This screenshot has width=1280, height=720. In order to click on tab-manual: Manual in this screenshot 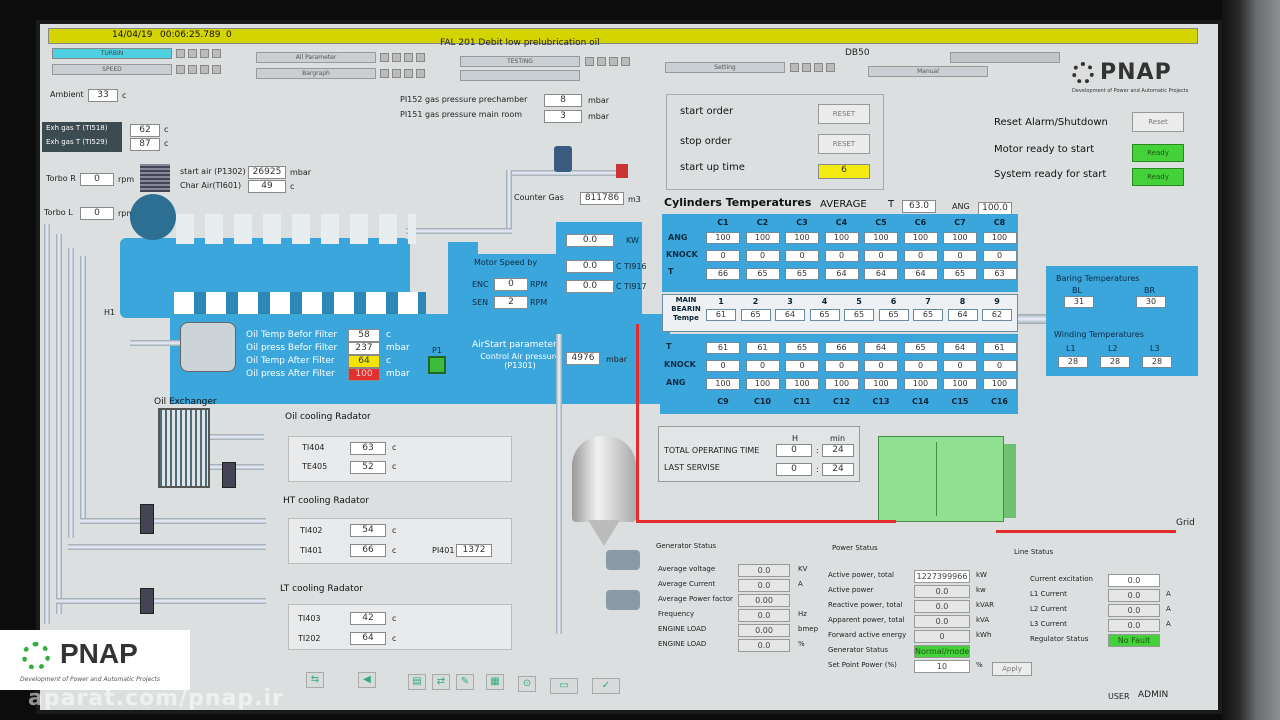, I will do `click(928, 71)`.